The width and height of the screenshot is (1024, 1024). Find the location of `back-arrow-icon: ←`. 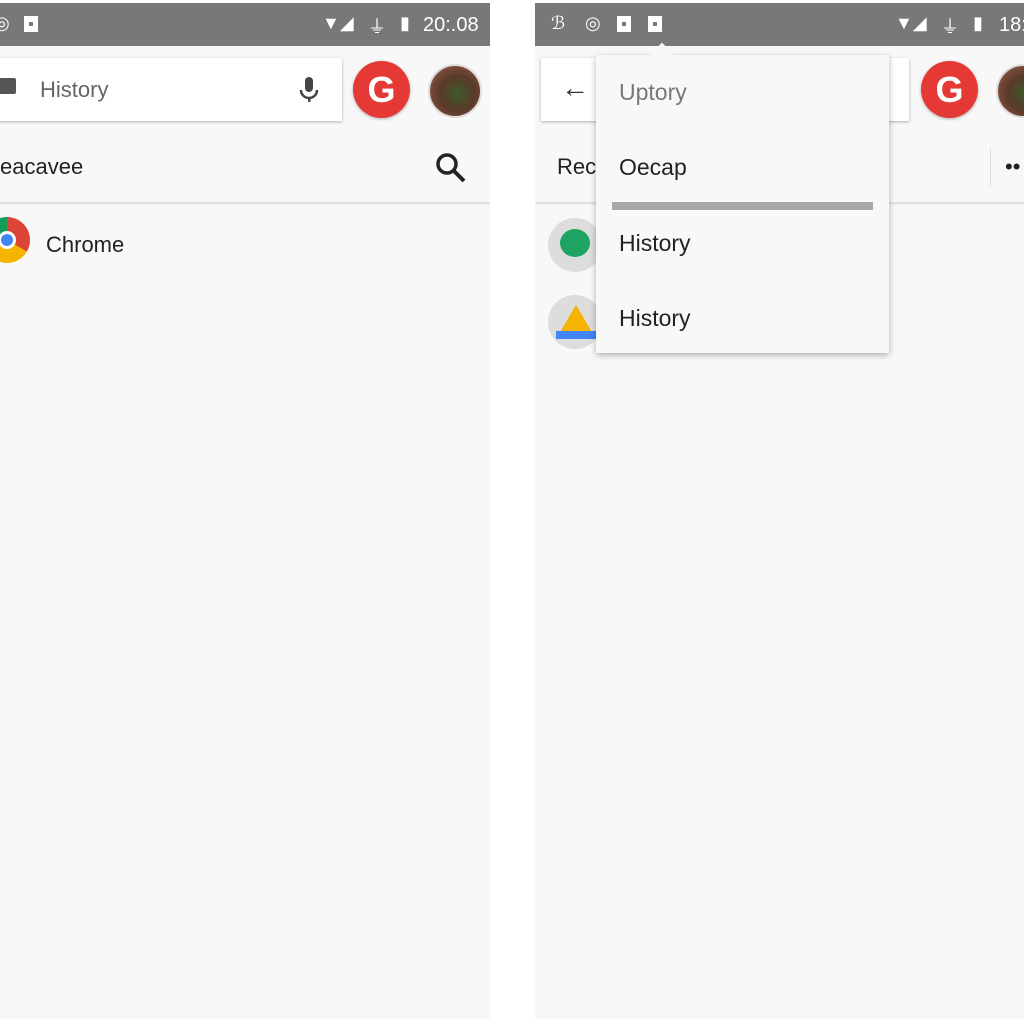

back-arrow-icon: ← is located at coordinates (575, 88).